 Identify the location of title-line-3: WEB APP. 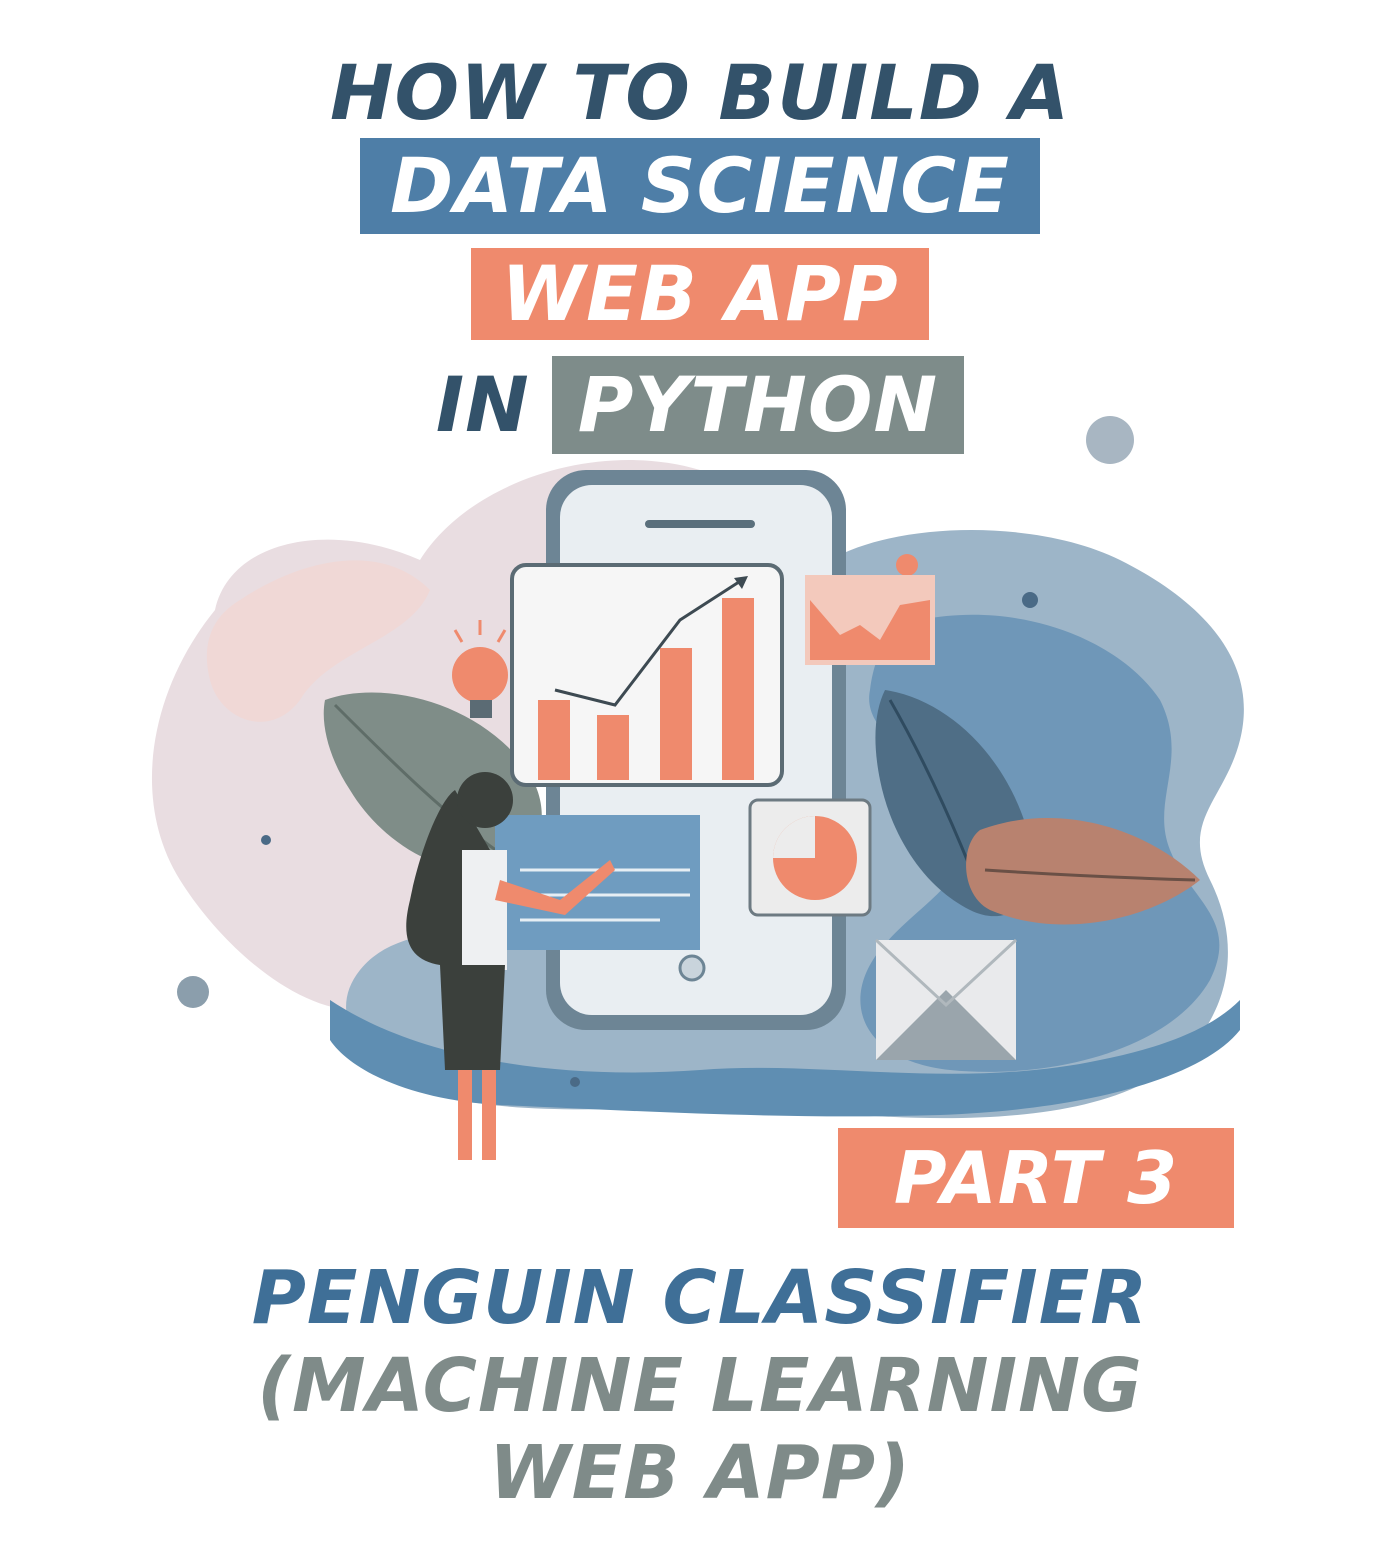
(700, 294).